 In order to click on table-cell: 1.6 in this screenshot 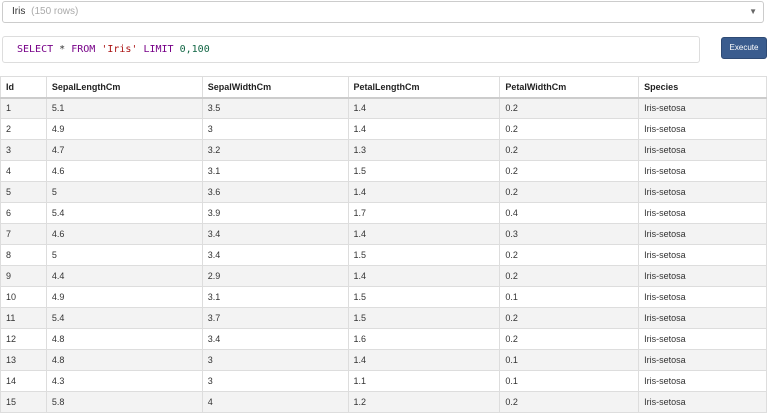, I will do `click(424, 339)`.